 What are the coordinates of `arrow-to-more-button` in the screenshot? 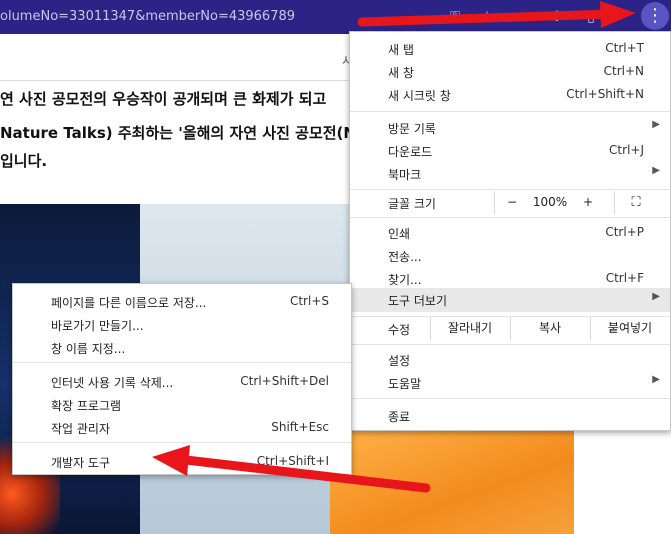 It's located at (496, 14).